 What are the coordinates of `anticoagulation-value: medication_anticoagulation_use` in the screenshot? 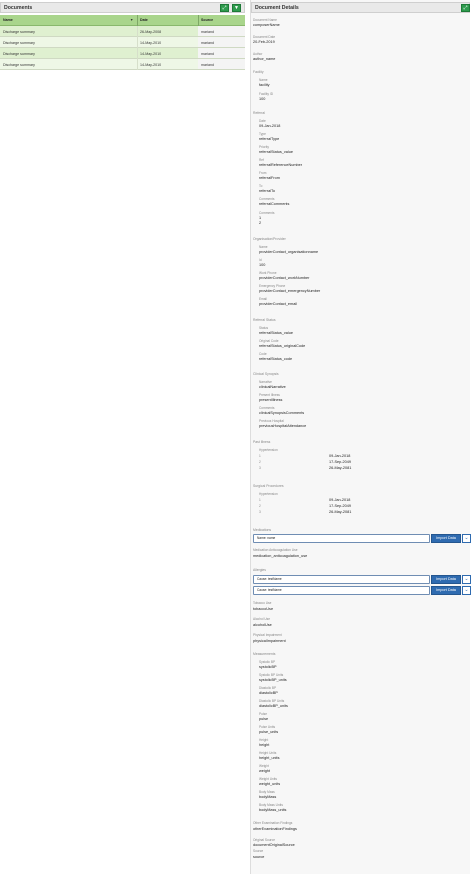 It's located at (280, 556).